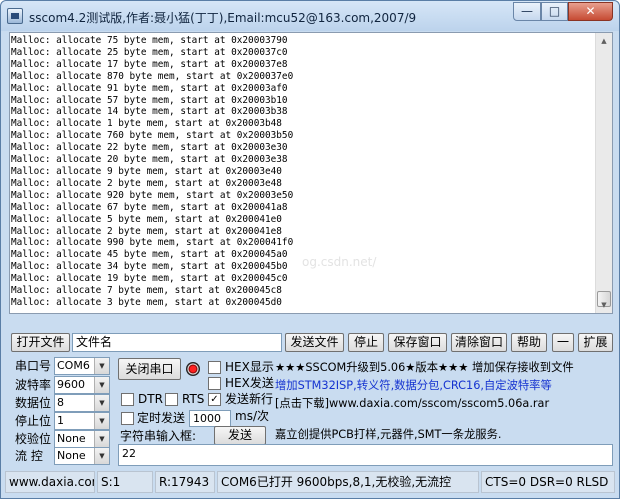  Describe the element at coordinates (388, 434) in the screenshot. I see `ad-line-pcb: 嘉立创提供PCB打样,元器件,SMT一条龙服务.` at that location.